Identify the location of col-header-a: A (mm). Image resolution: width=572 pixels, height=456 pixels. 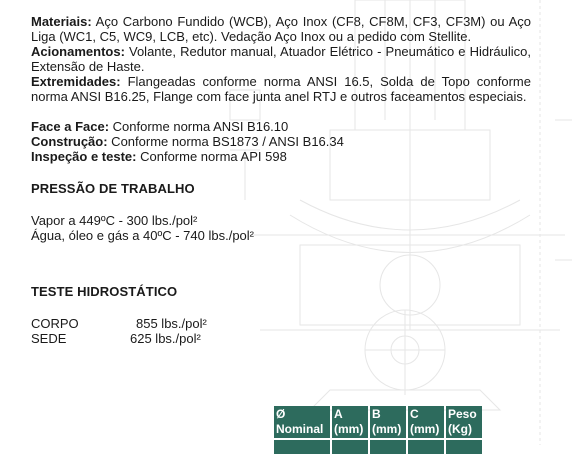
(350, 422).